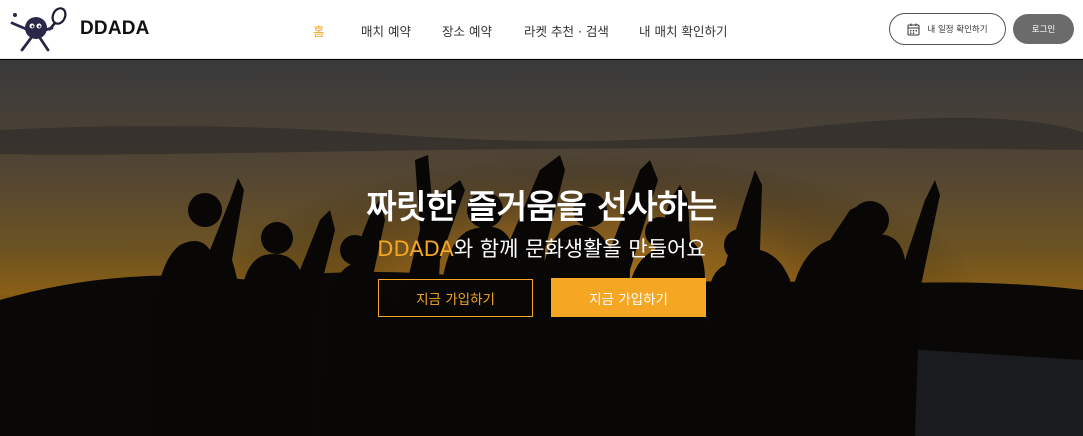  Describe the element at coordinates (913, 29) in the screenshot. I see `calendar-icon` at that location.